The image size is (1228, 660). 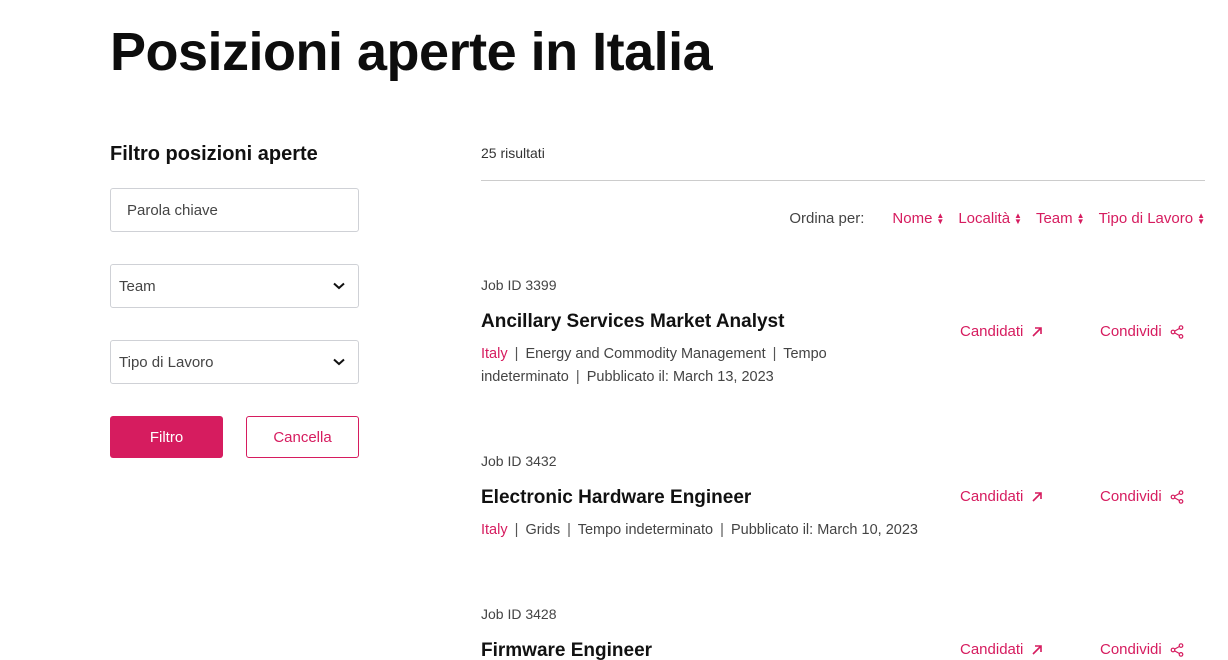 What do you see at coordinates (519, 614) in the screenshot?
I see `job-id: Job ID 3428` at bounding box center [519, 614].